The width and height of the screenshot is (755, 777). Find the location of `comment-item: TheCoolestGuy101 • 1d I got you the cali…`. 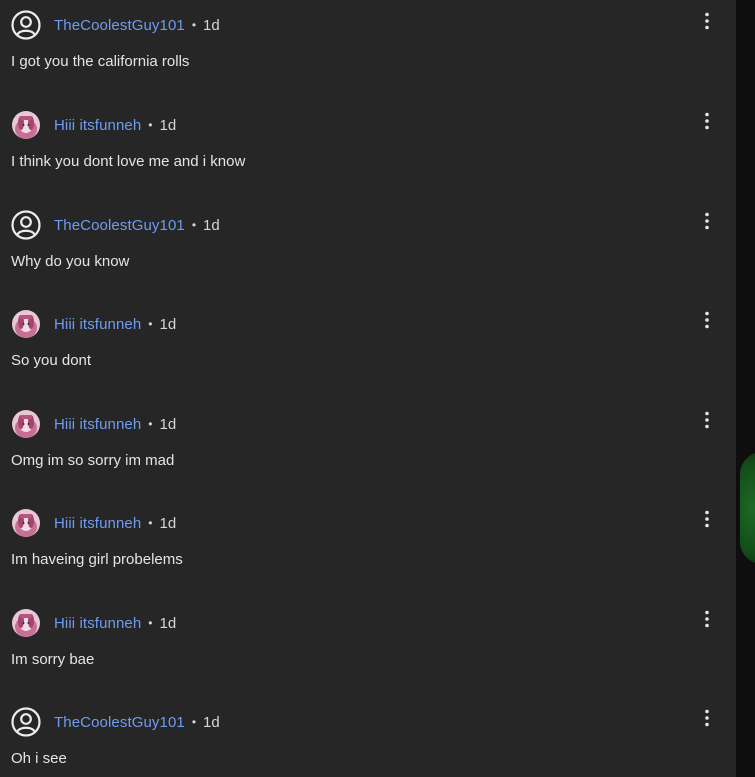

comment-item: TheCoolestGuy101 • 1d I got you the cali… is located at coordinates (368, 50).